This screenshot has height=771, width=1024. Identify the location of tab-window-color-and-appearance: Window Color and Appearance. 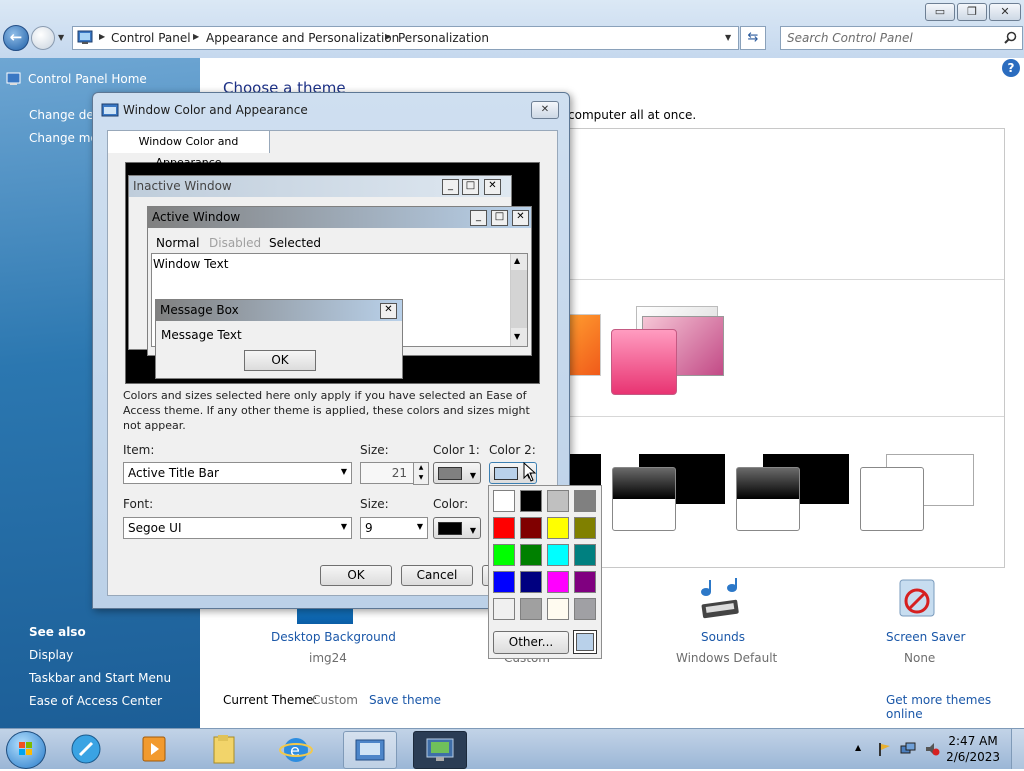
(188, 149).